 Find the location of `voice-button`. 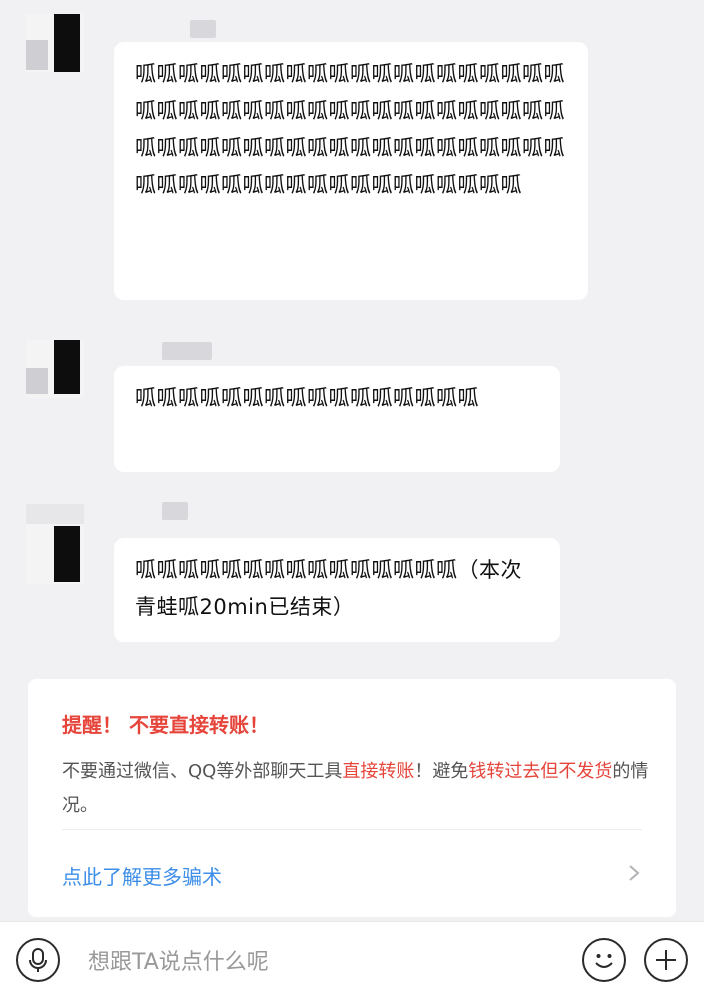

voice-button is located at coordinates (38, 960).